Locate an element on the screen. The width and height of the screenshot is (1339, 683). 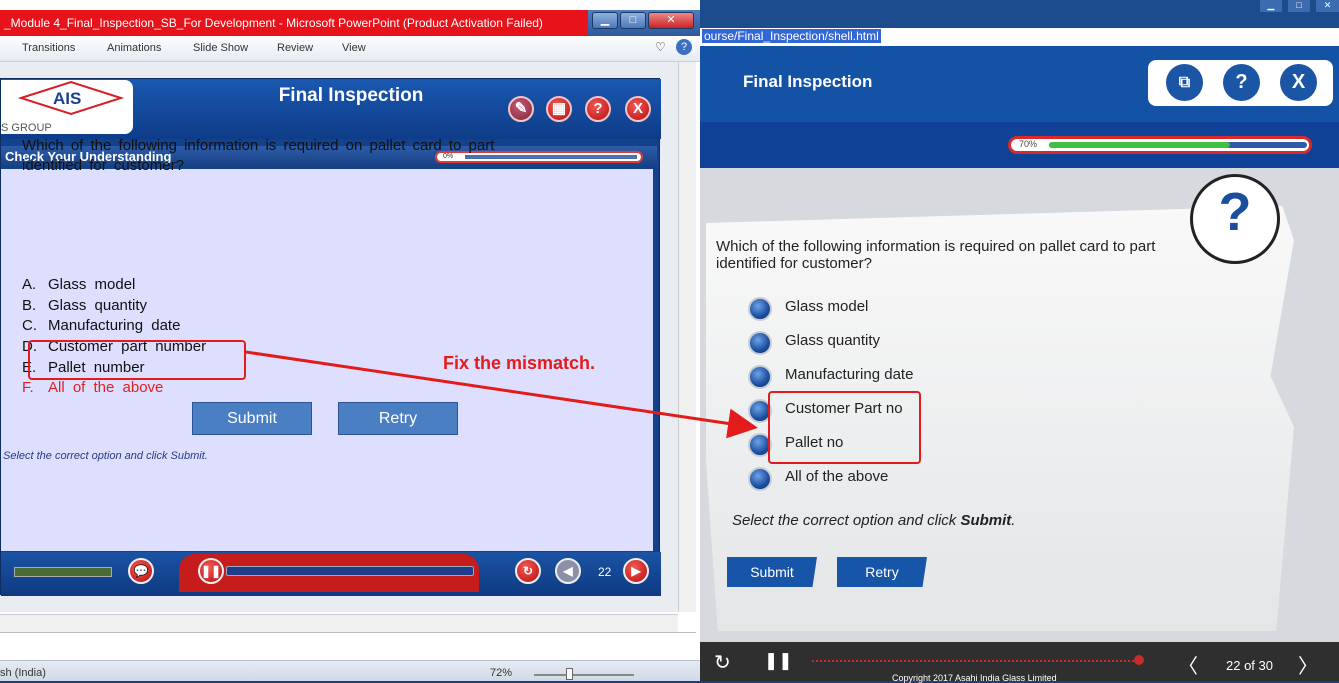
instruction-prefix: Select the correct option and click is located at coordinates (846, 520).